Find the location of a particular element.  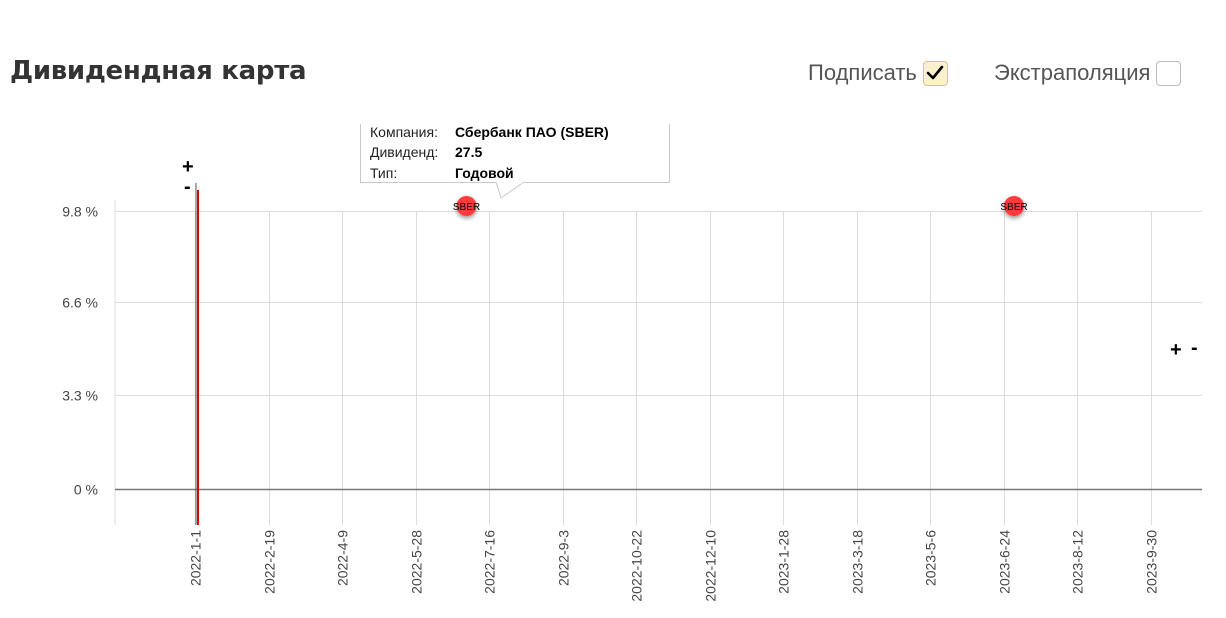

tooltip-company-key: Компания: is located at coordinates (404, 132).